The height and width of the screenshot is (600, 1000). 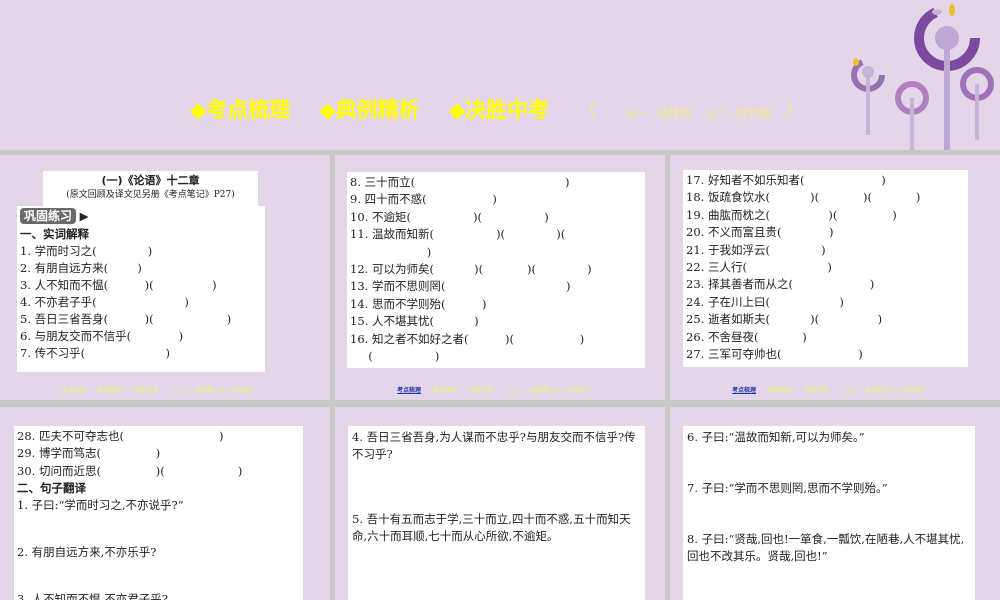 What do you see at coordinates (458, 234) in the screenshot?
I see `list-item: 11. 温故而知新( )( )(` at bounding box center [458, 234].